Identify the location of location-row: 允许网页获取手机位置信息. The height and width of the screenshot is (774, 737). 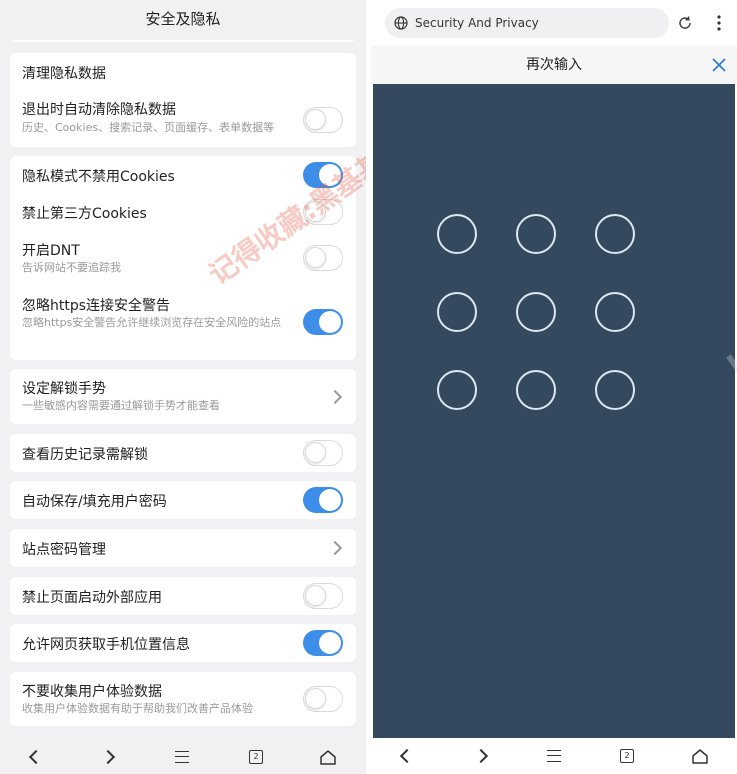
(183, 643).